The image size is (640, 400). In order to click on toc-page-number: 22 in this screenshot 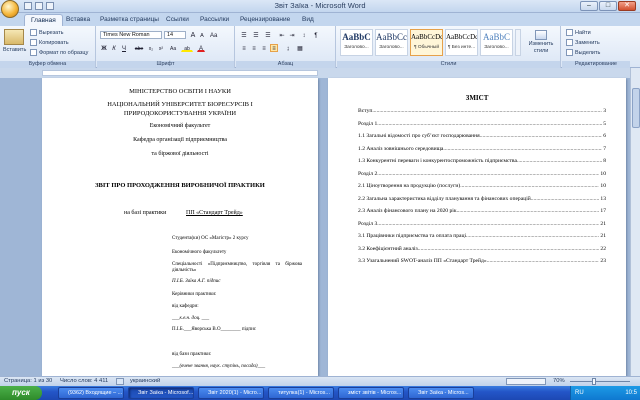, I will do `click(602, 248)`.